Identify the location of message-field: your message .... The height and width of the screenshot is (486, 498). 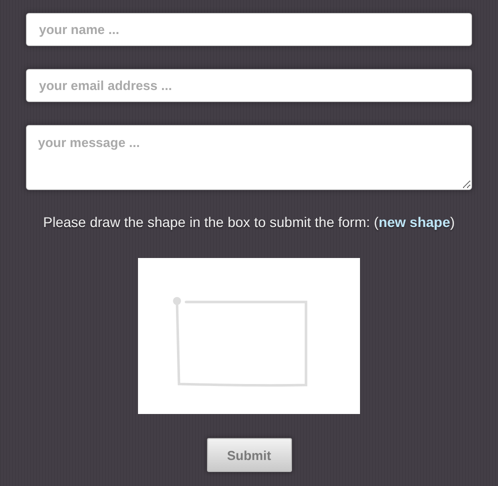
(249, 157).